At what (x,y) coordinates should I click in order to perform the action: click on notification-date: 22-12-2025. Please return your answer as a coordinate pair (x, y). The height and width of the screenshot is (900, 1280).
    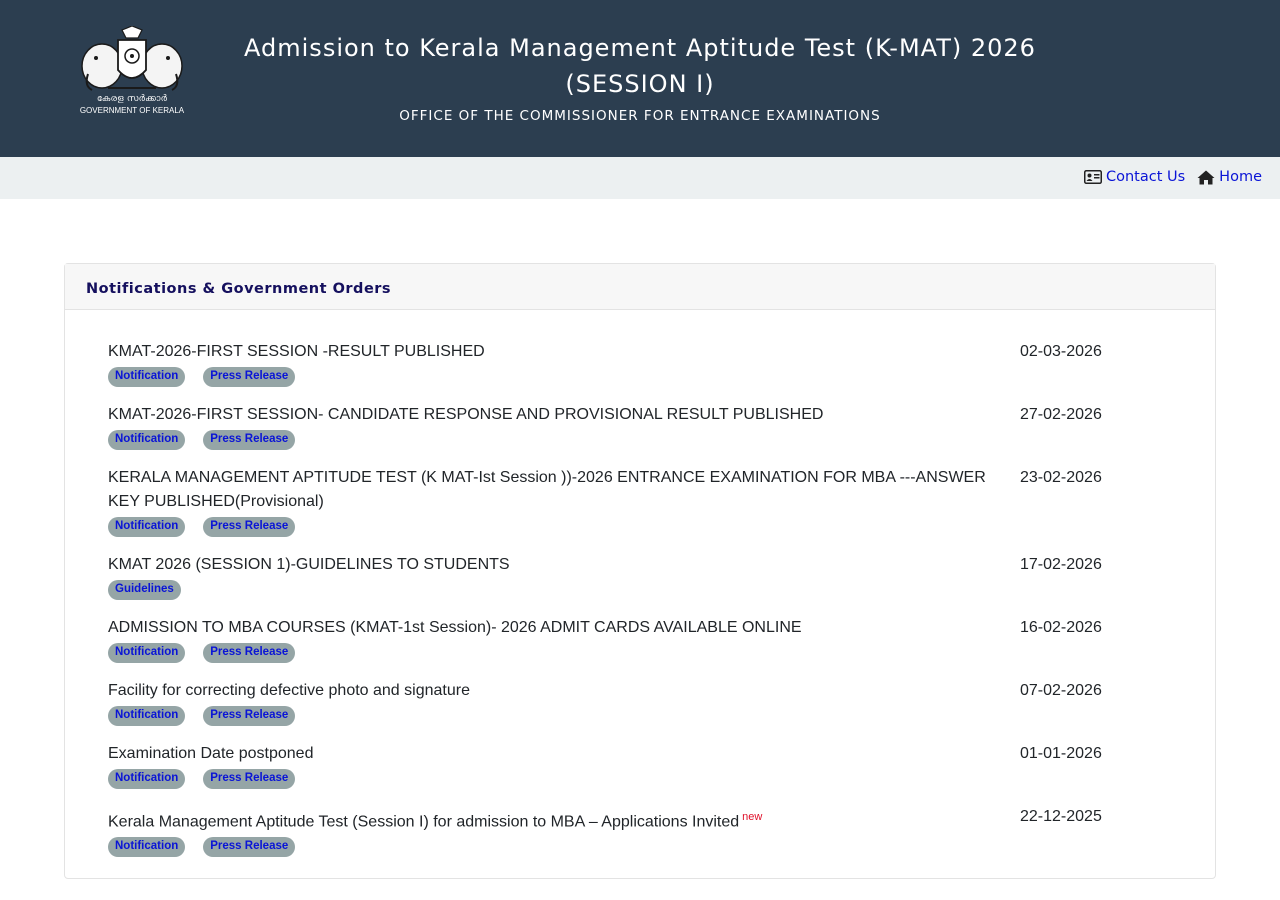
    Looking at the image, I should click on (1061, 816).